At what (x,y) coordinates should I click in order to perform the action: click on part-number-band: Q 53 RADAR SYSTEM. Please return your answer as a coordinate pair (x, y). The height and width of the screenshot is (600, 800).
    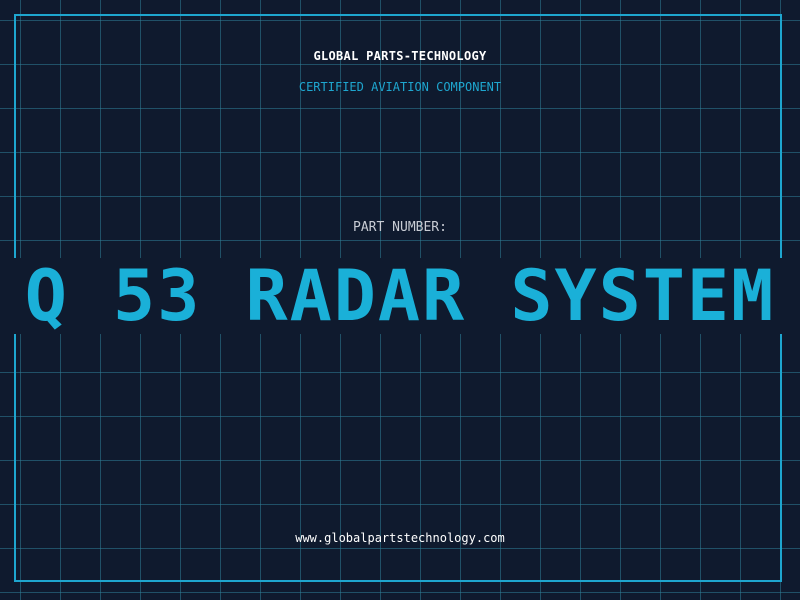
    Looking at the image, I should click on (400, 296).